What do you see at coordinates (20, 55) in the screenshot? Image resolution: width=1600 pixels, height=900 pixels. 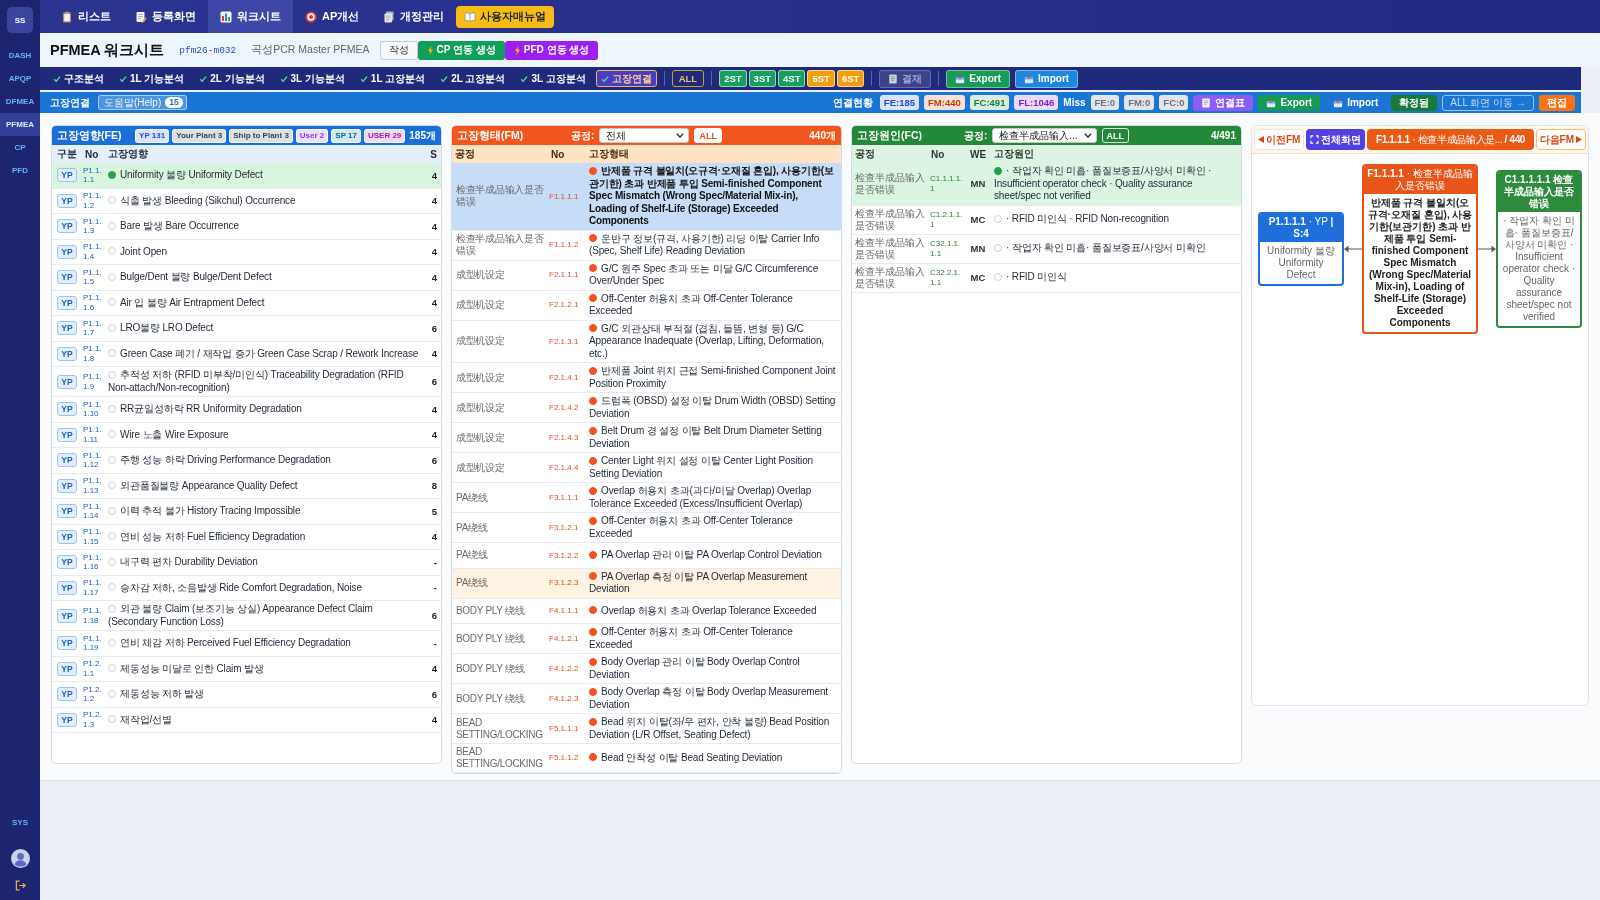 I see `sidebar-item: DASH` at bounding box center [20, 55].